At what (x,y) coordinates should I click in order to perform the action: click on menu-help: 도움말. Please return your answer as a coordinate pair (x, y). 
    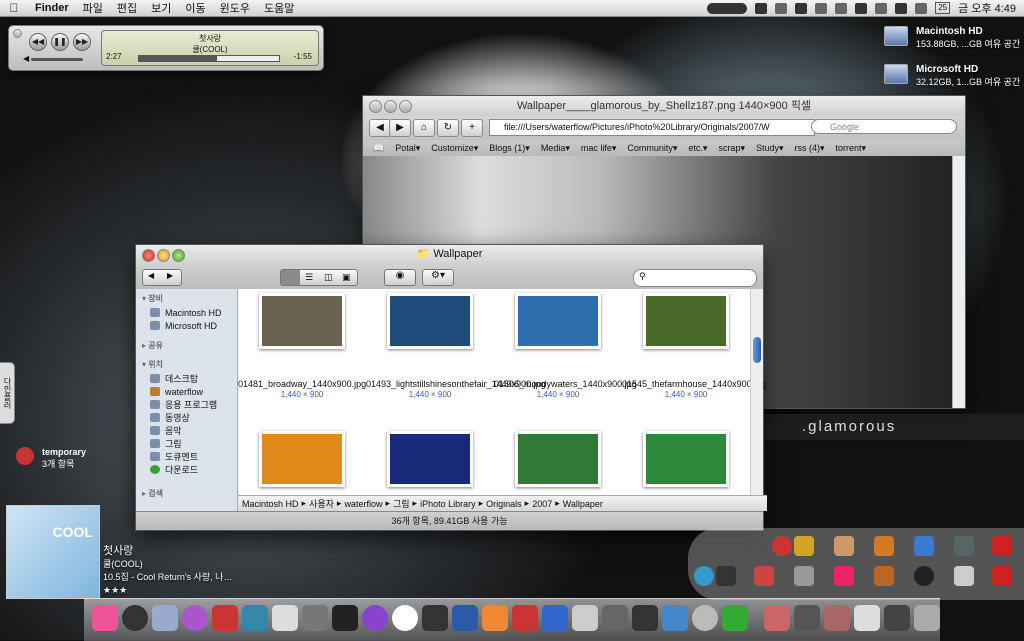
    Looking at the image, I should click on (279, 8).